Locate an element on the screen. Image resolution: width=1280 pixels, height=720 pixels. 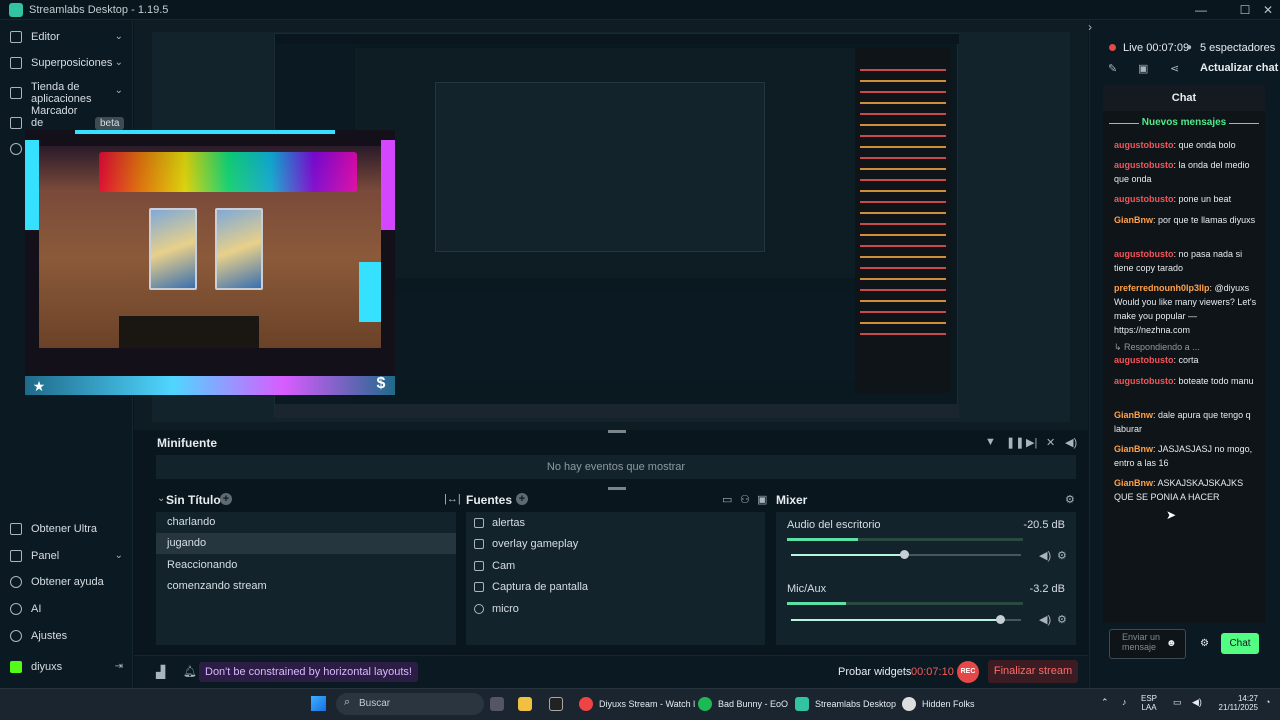
minimize-button: — is located at coordinates (1201, 10).